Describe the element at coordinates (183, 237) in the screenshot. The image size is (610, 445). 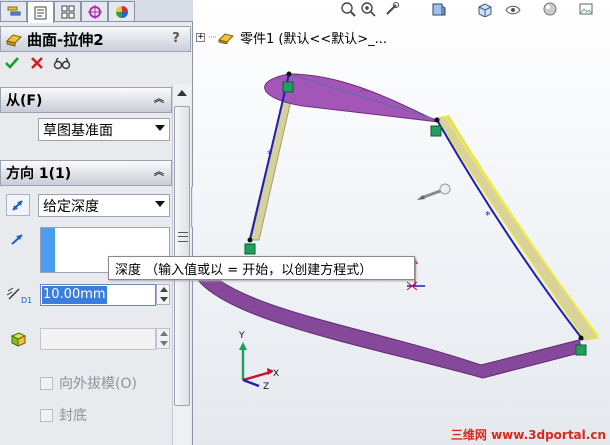
I see `grip-icon` at that location.